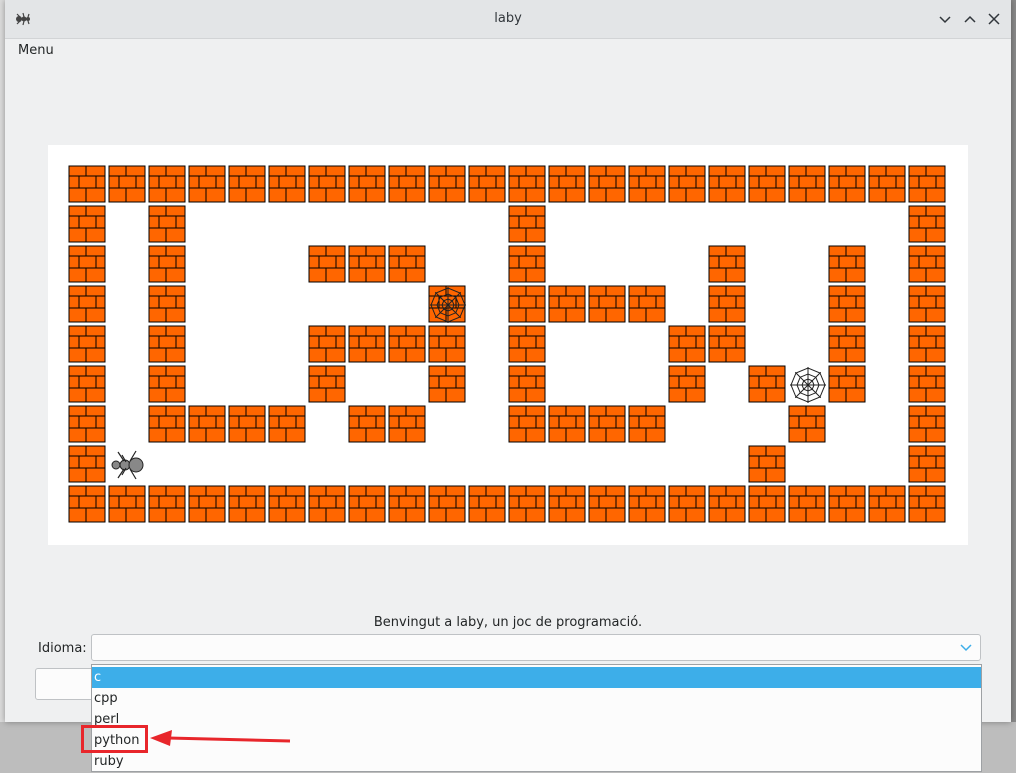 The image size is (1016, 773). I want to click on language-option-c: c, so click(536, 677).